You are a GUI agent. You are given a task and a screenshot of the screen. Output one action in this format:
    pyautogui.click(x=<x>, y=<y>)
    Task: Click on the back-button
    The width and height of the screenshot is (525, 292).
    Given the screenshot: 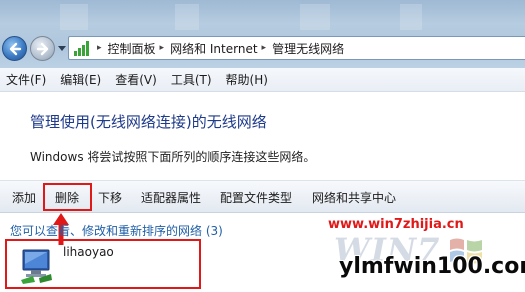 What is the action you would take?
    pyautogui.click(x=14, y=48)
    